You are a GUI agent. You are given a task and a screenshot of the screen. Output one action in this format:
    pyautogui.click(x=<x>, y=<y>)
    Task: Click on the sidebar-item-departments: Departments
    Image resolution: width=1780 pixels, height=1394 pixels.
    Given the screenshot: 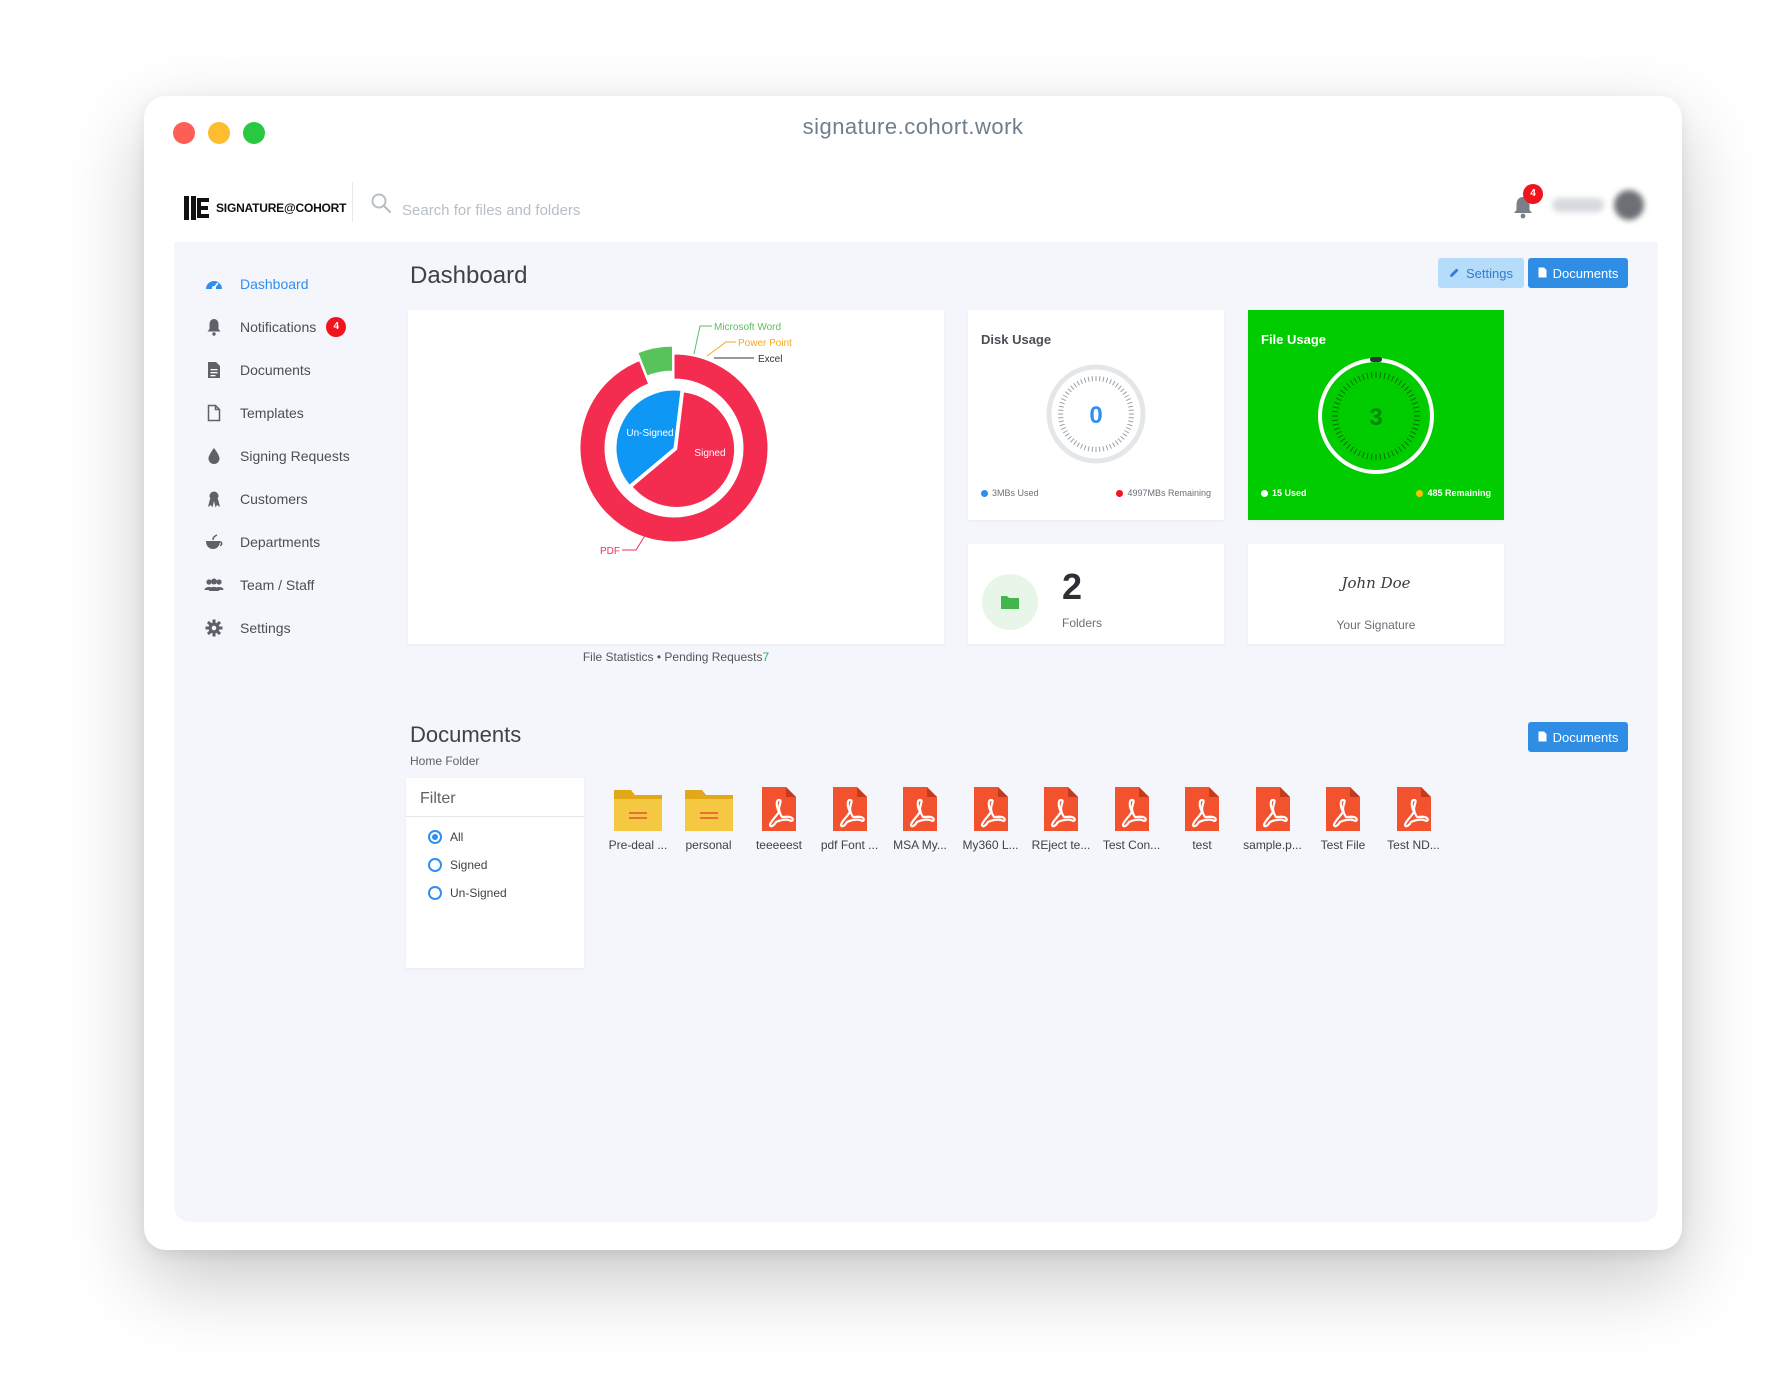 What is the action you would take?
    pyautogui.click(x=262, y=542)
    